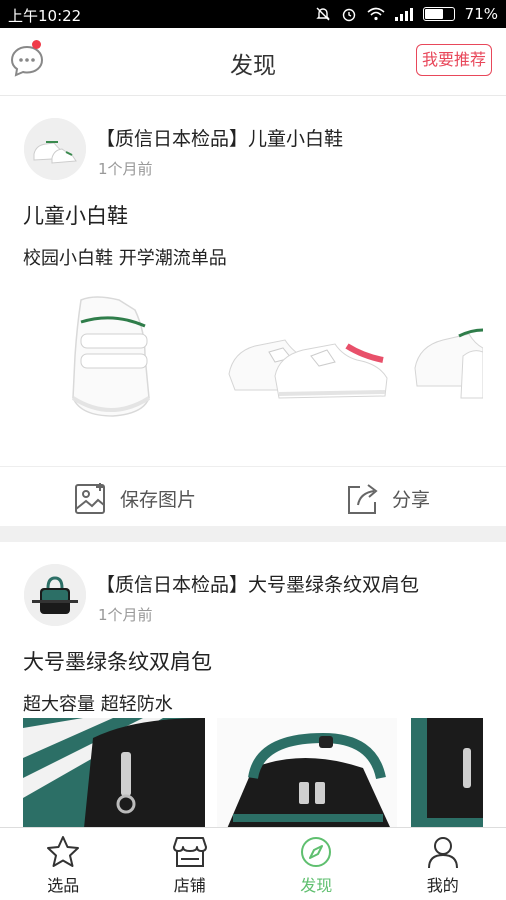  Describe the element at coordinates (376, 14) in the screenshot. I see `wifi-icon` at that location.